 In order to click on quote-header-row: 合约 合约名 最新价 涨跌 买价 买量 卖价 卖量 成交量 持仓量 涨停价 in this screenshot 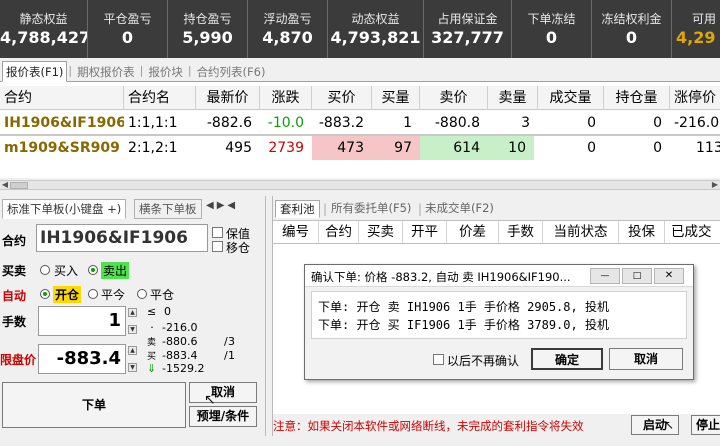, I will do `click(360, 98)`.